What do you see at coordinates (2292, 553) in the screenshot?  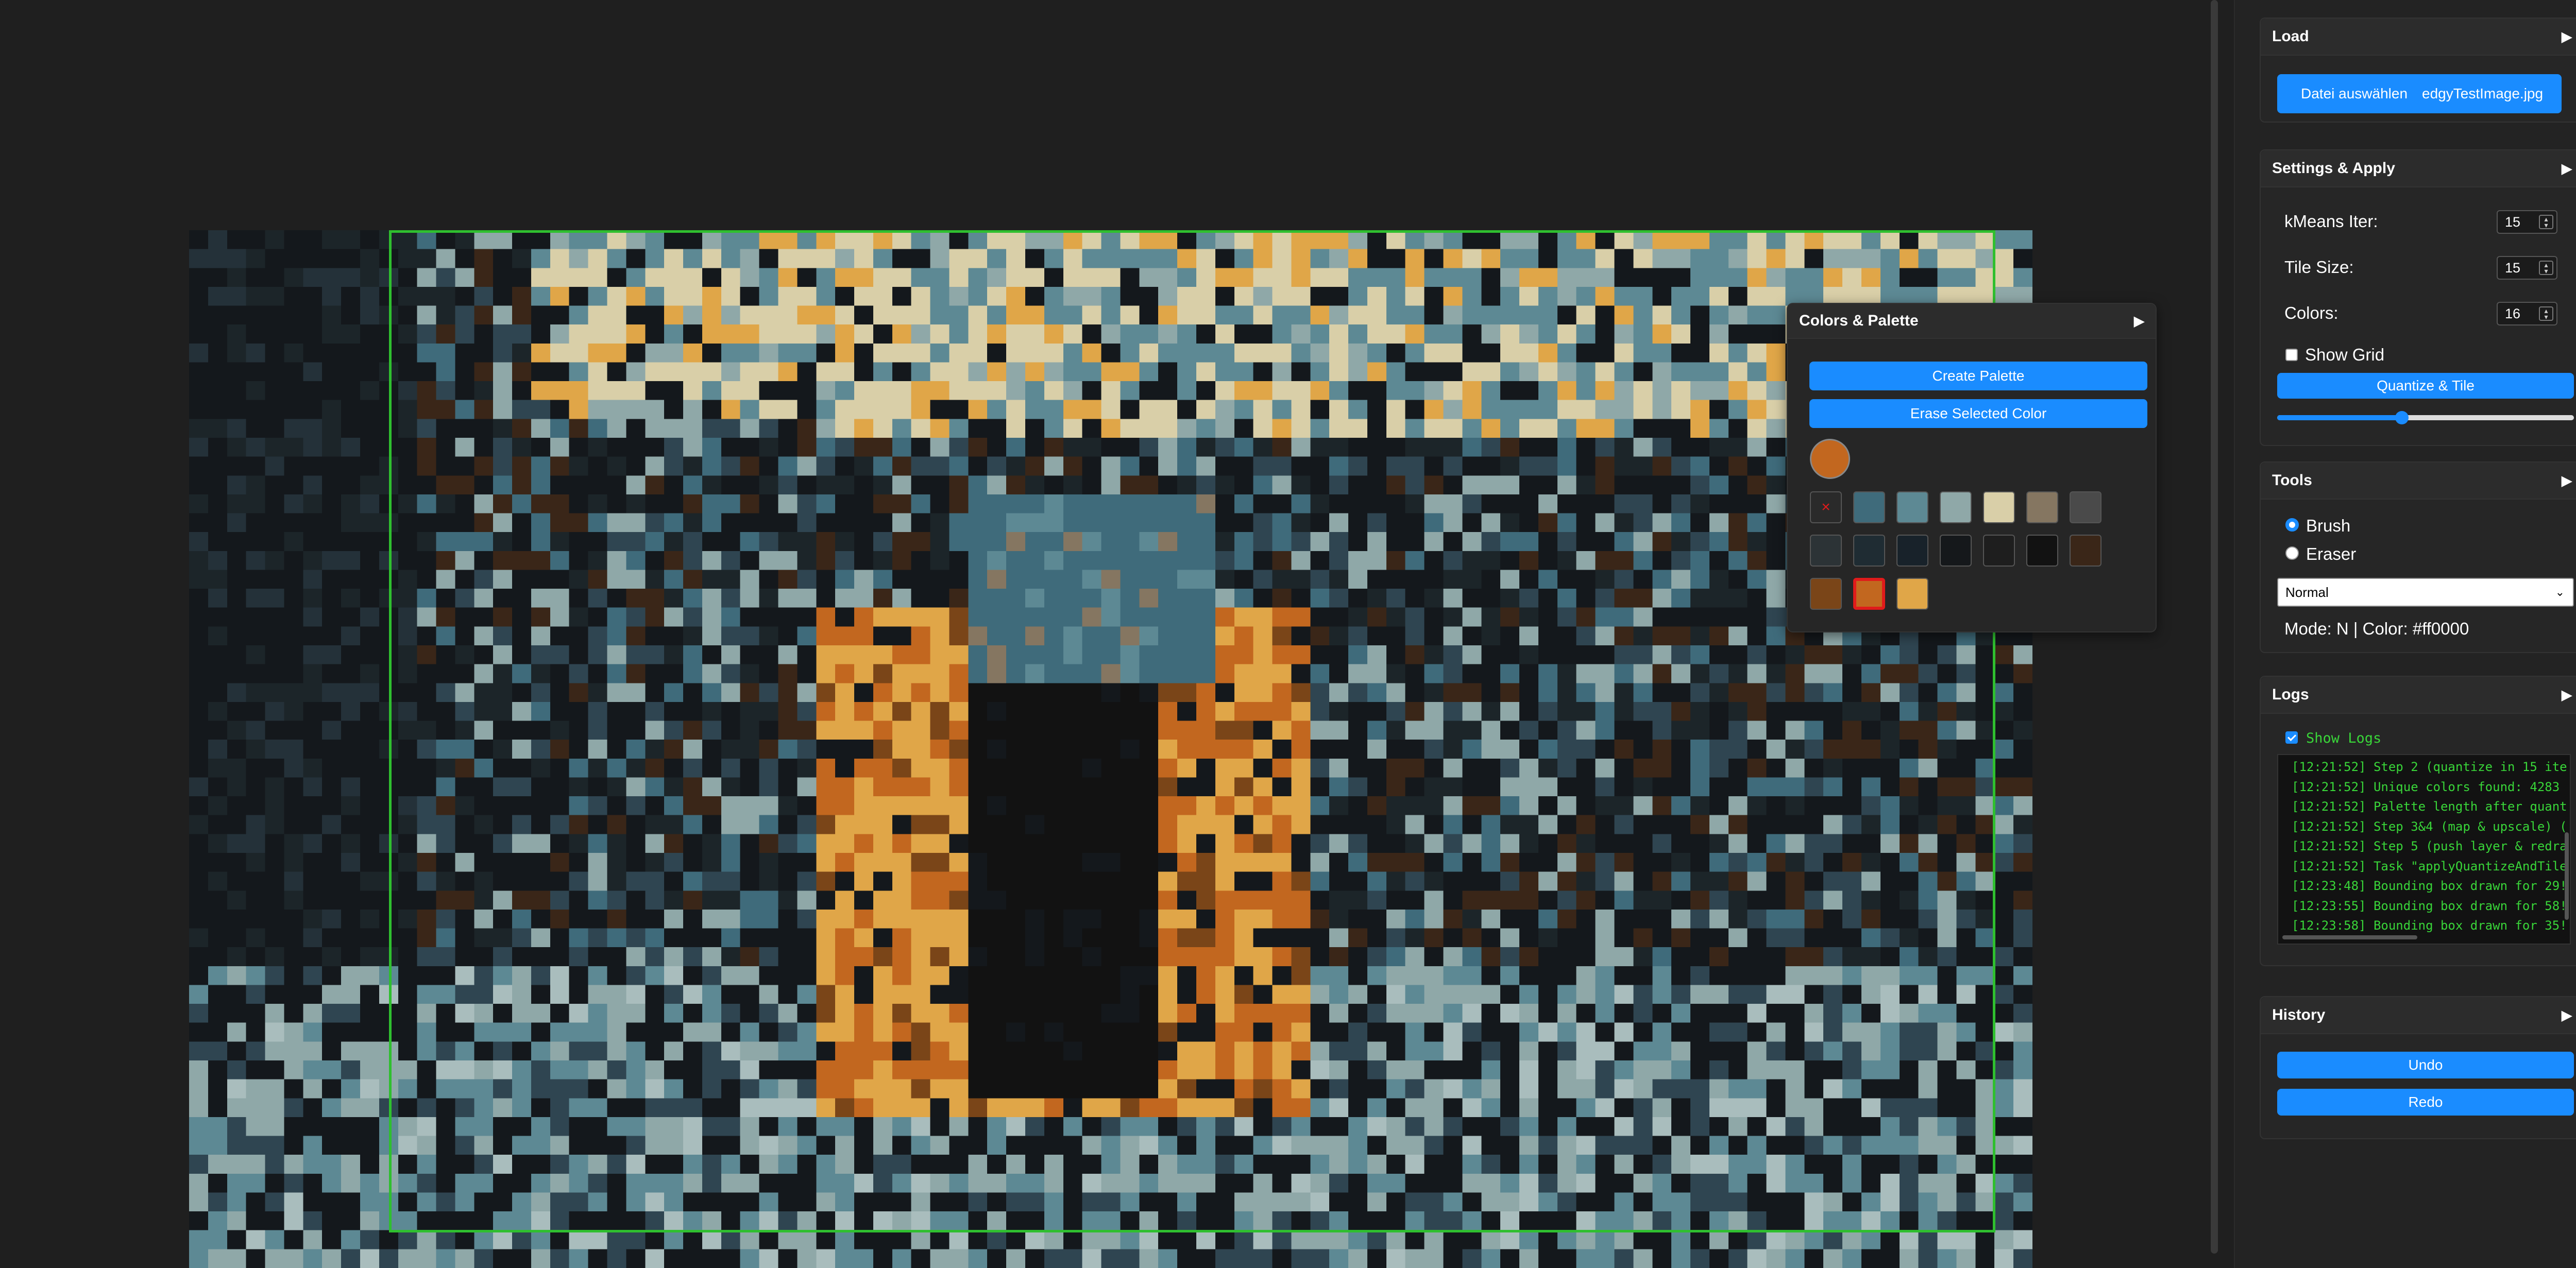 I see `eraser-radio` at bounding box center [2292, 553].